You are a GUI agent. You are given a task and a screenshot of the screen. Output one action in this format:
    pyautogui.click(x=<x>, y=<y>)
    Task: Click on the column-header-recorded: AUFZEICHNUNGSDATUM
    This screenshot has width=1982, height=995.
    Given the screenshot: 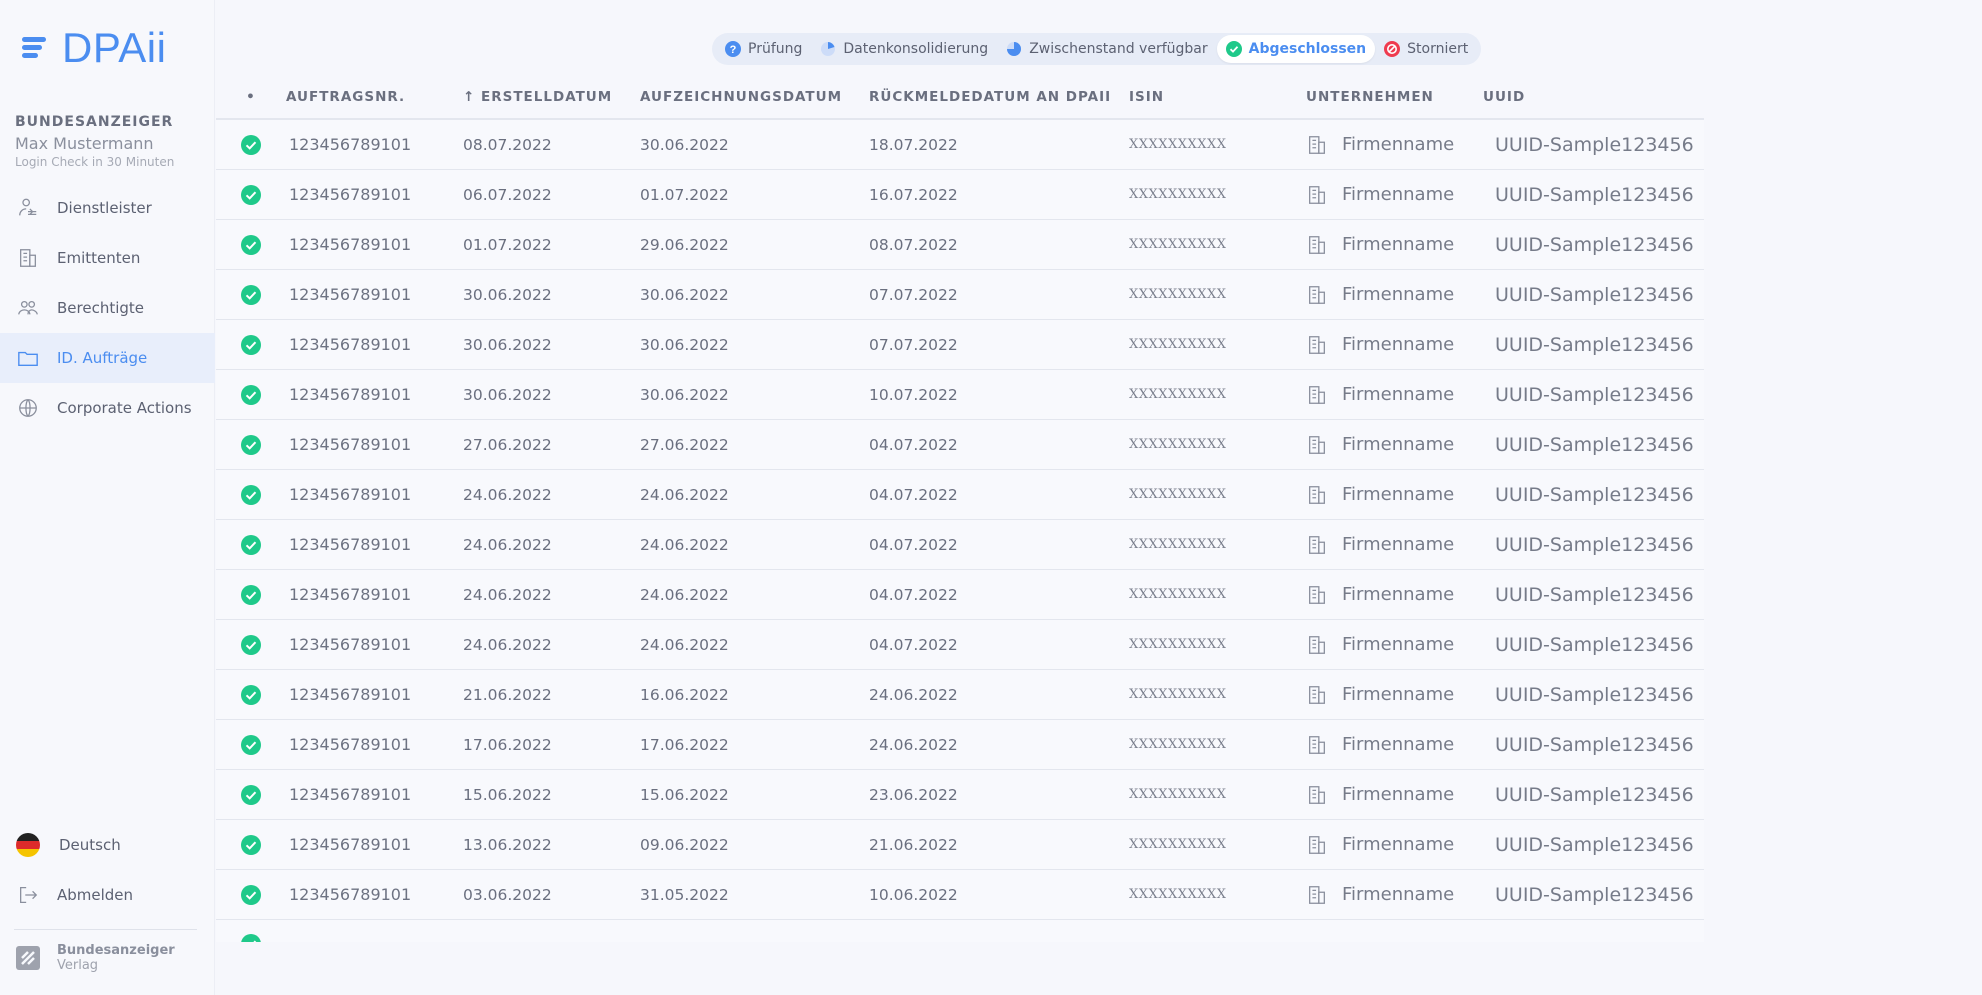 What is the action you would take?
    pyautogui.click(x=754, y=97)
    